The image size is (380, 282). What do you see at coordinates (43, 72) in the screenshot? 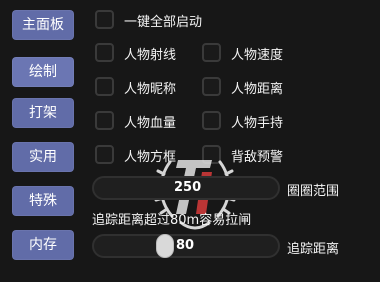
I see `sidebar-item-draw: 绘制` at bounding box center [43, 72].